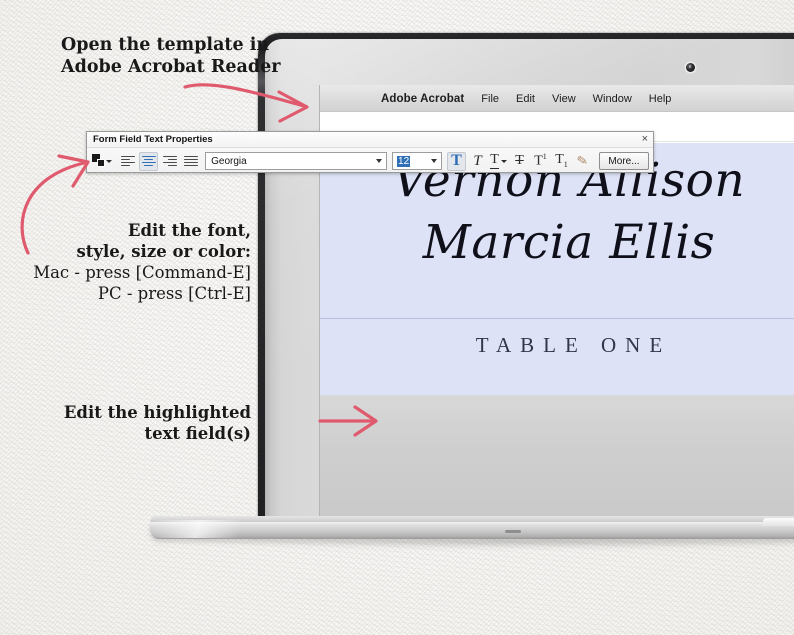 Image resolution: width=794 pixels, height=635 pixels. I want to click on font-size-value: 12, so click(404, 161).